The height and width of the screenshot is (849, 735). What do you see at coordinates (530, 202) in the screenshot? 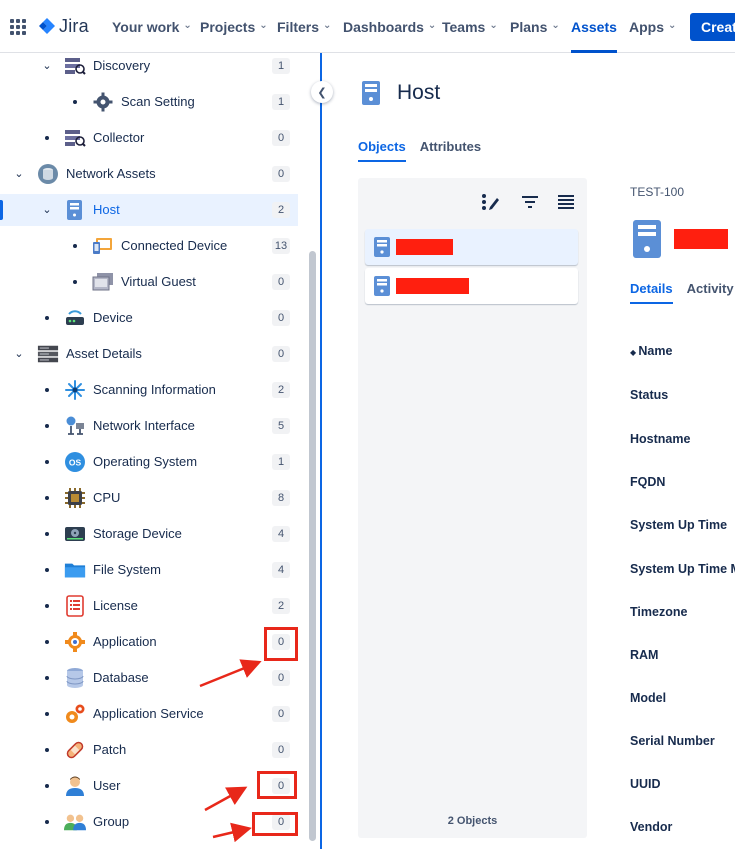
I see `filter-icon` at bounding box center [530, 202].